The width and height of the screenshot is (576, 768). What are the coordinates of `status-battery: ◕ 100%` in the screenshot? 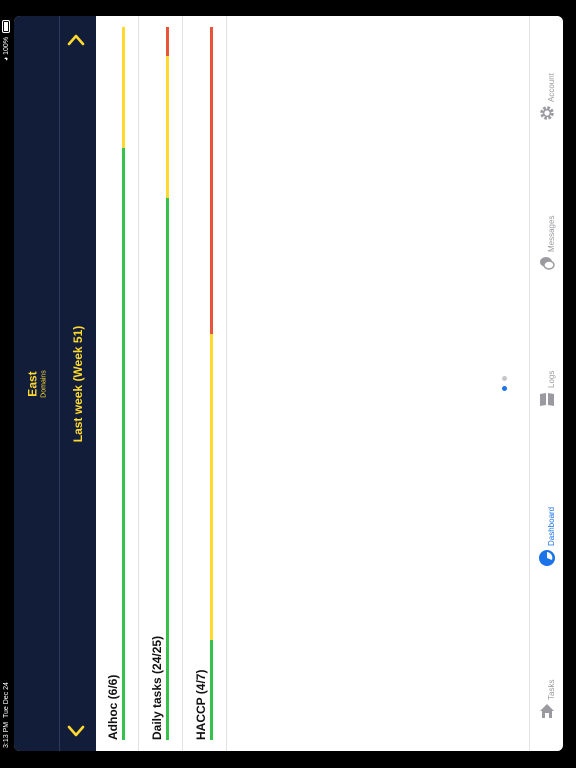 It's located at (7, 45).